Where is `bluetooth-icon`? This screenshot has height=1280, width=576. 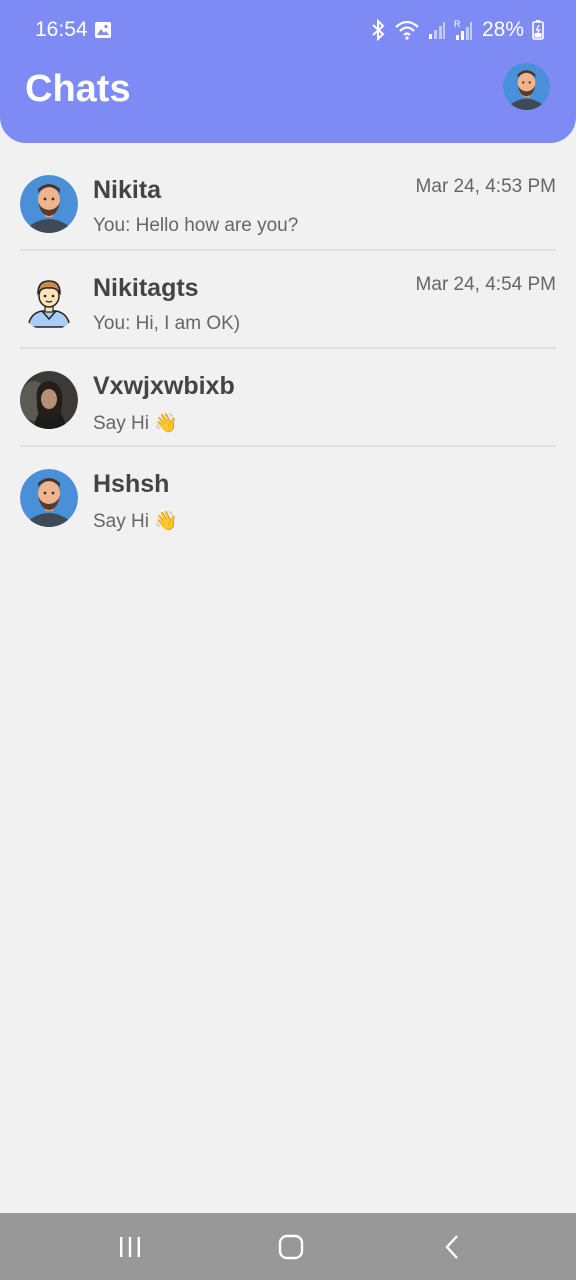
bluetooth-icon is located at coordinates (378, 30).